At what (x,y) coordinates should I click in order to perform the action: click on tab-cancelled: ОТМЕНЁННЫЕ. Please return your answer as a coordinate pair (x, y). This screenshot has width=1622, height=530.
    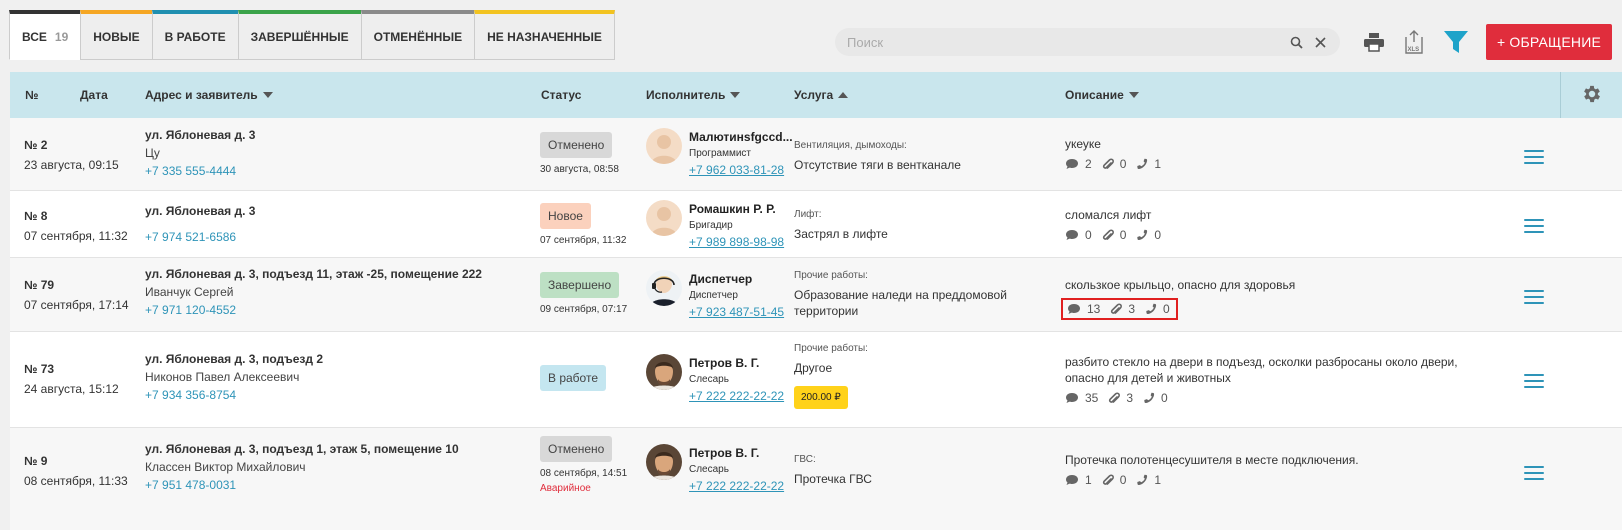
    Looking at the image, I should click on (418, 35).